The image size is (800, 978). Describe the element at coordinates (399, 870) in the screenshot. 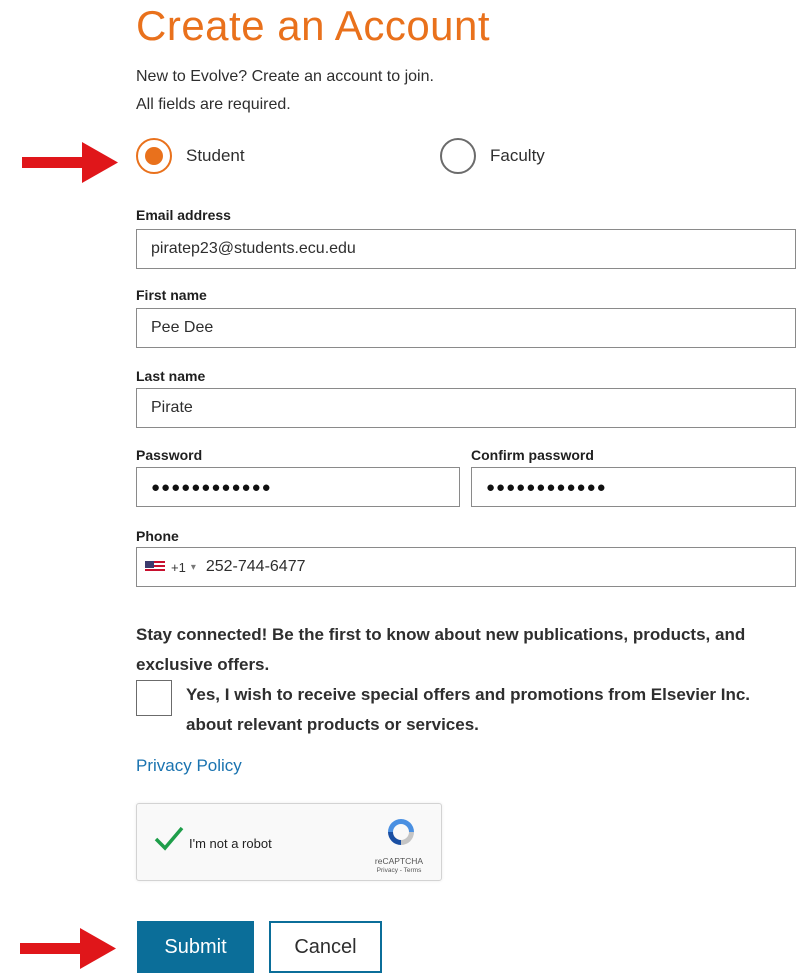

I see `recaptcha-terms: Privacy - Terms` at that location.